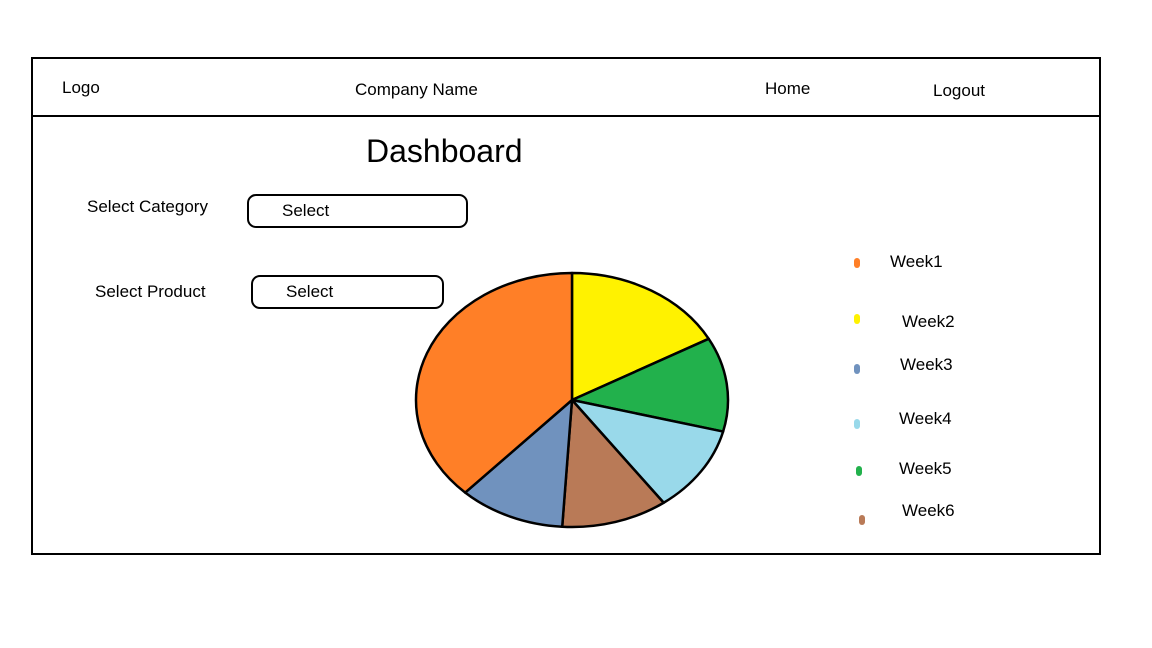  I want to click on legend-swatch-week4, so click(857, 424).